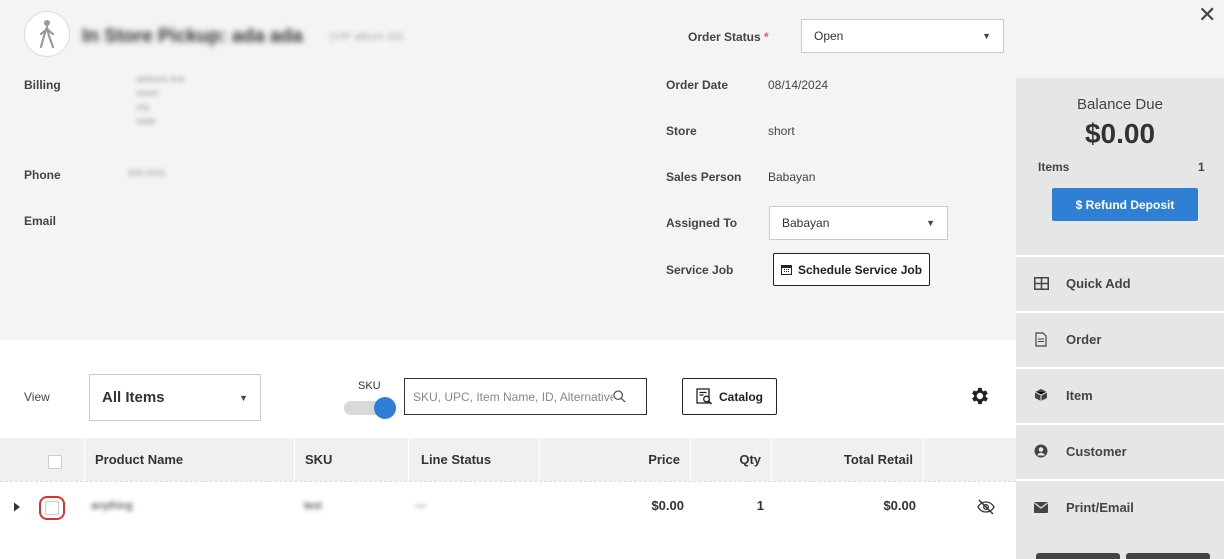 Image resolution: width=1224 pixels, height=559 pixels. I want to click on billing-line-1: address line, so click(160, 79).